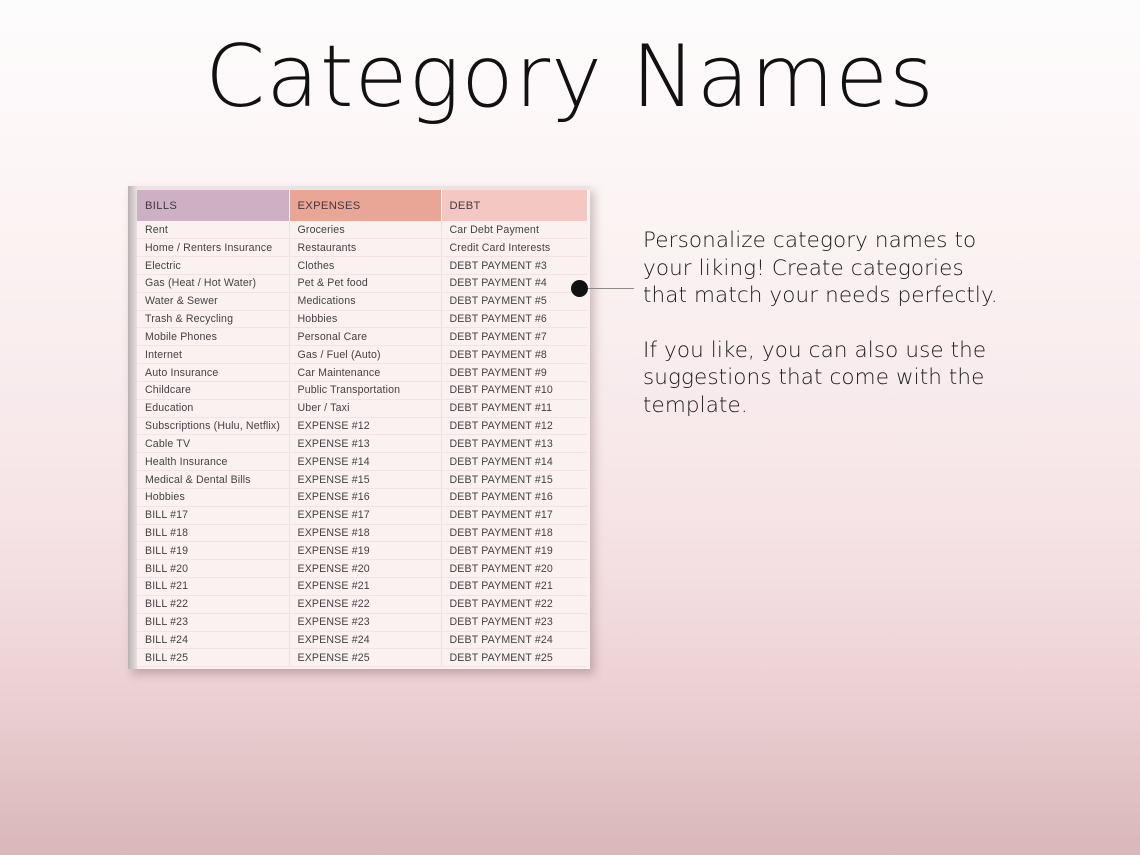 This screenshot has height=855, width=1140. Describe the element at coordinates (365, 283) in the screenshot. I see `cell-expenses: Pet & Pet food` at that location.